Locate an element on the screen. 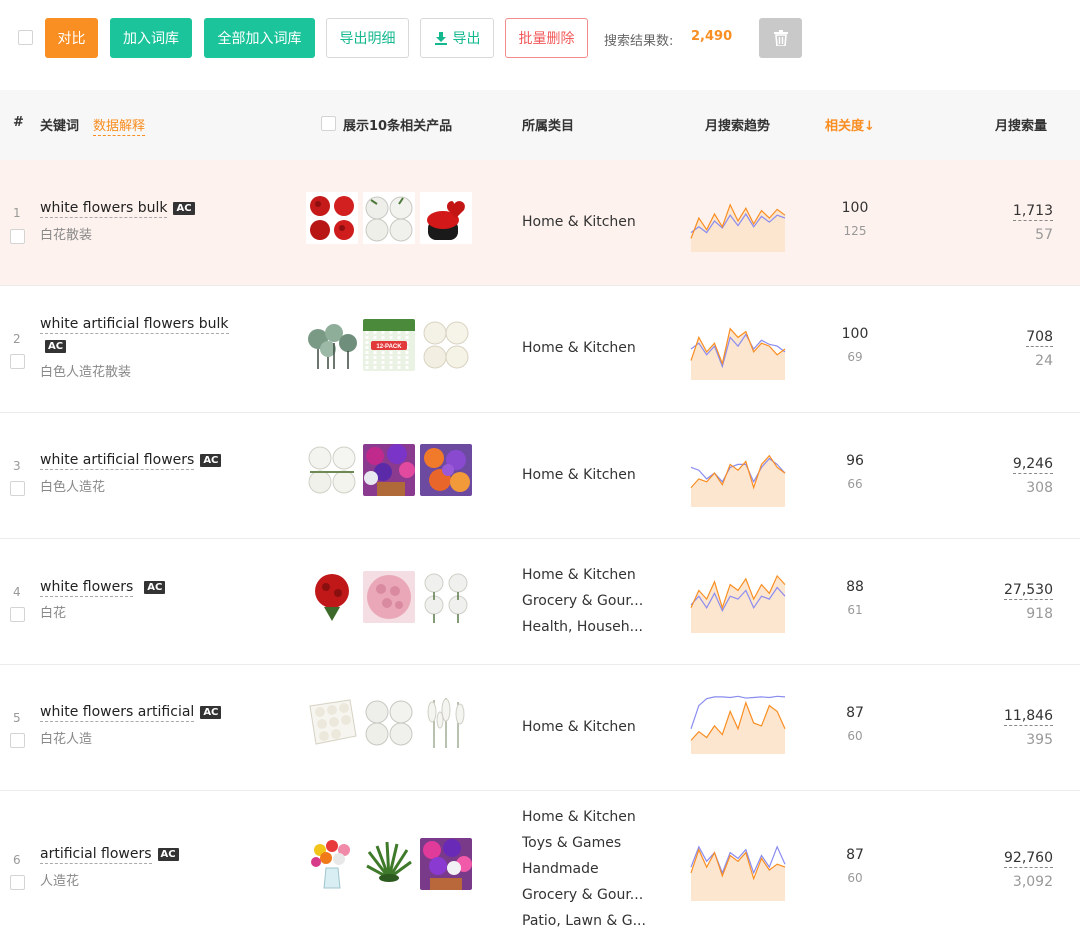 This screenshot has height=934, width=1080. search-volume: 1,713 57 is located at coordinates (1032, 221).